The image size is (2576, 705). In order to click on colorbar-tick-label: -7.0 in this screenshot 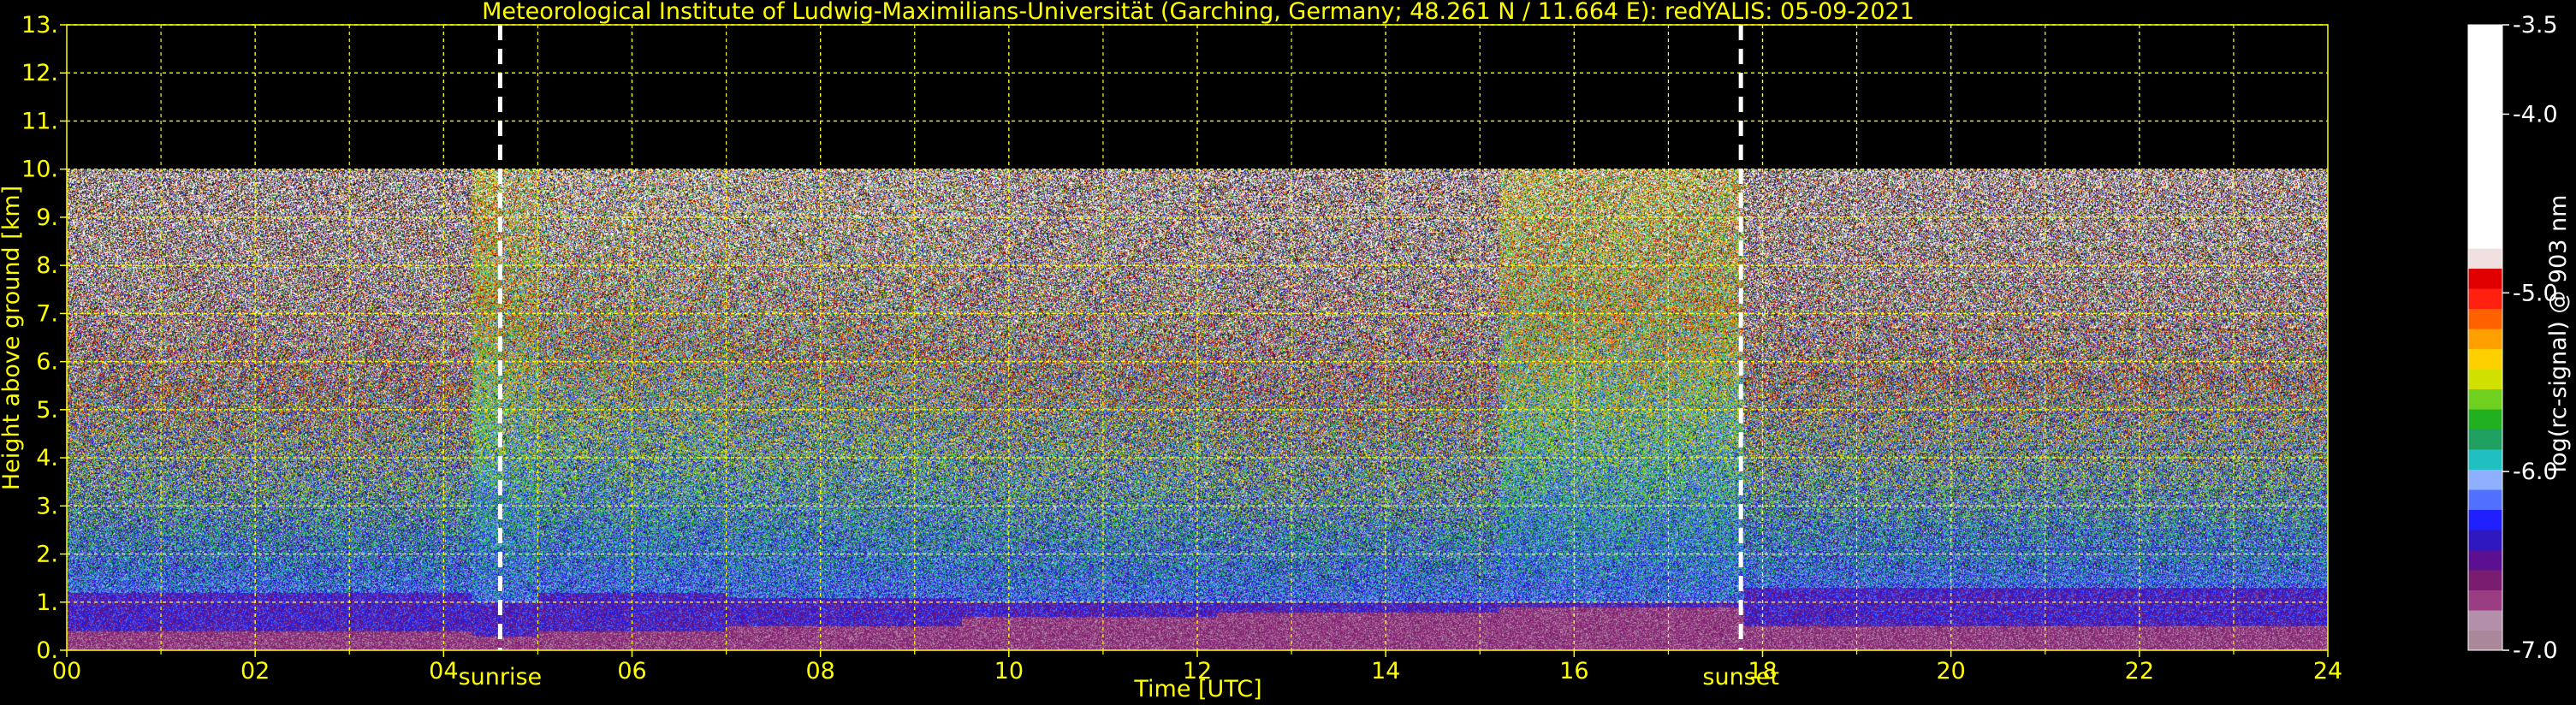, I will do `click(2535, 650)`.